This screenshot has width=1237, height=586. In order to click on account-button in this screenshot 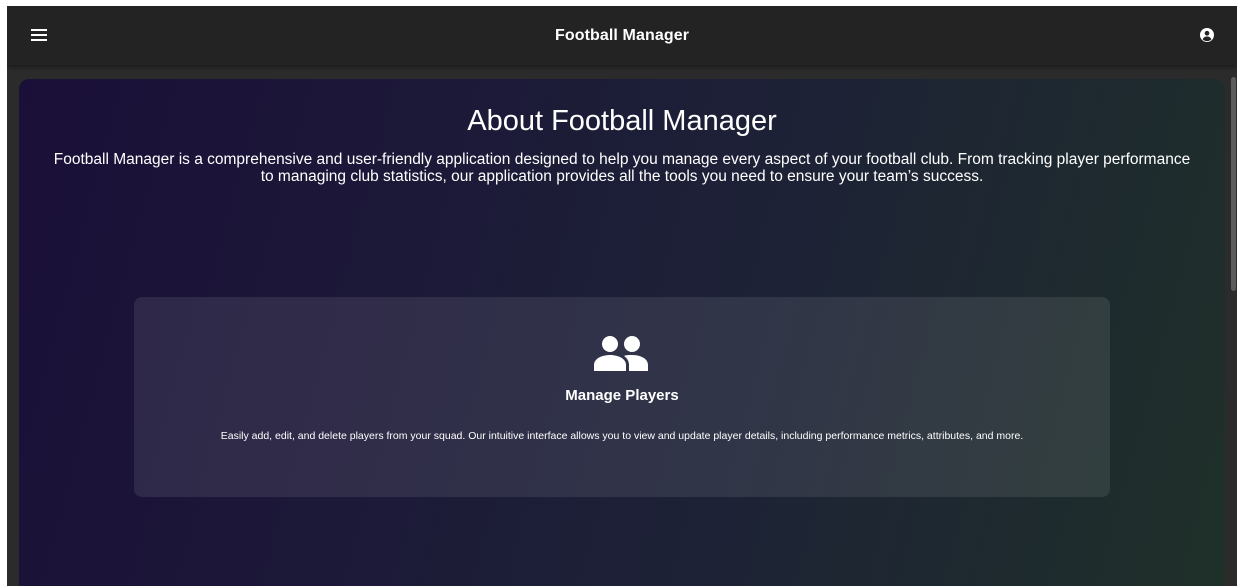, I will do `click(1207, 35)`.